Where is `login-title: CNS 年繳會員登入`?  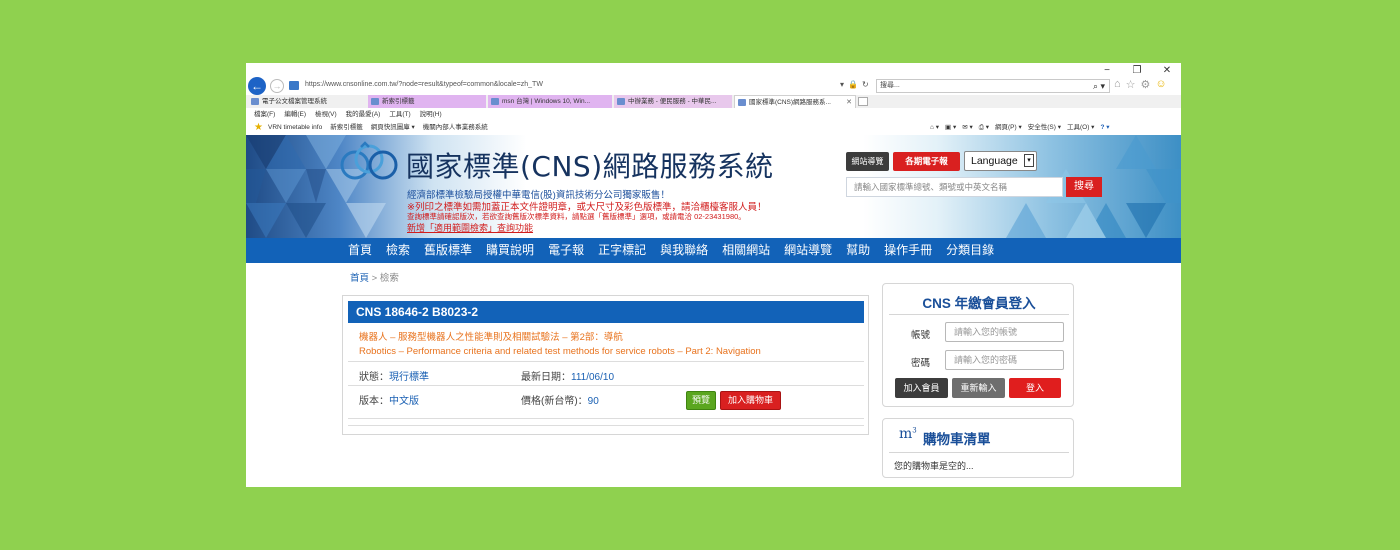
login-title: CNS 年繳會員登入 is located at coordinates (979, 303).